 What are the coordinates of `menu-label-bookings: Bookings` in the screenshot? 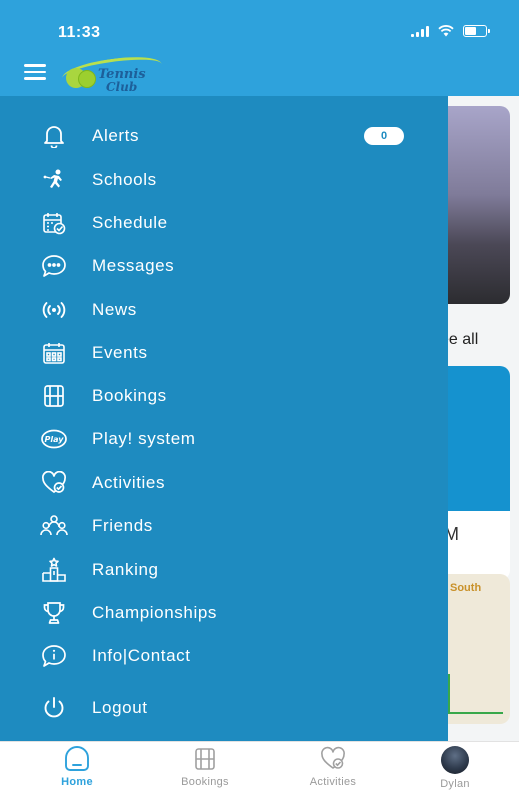 It's located at (129, 395).